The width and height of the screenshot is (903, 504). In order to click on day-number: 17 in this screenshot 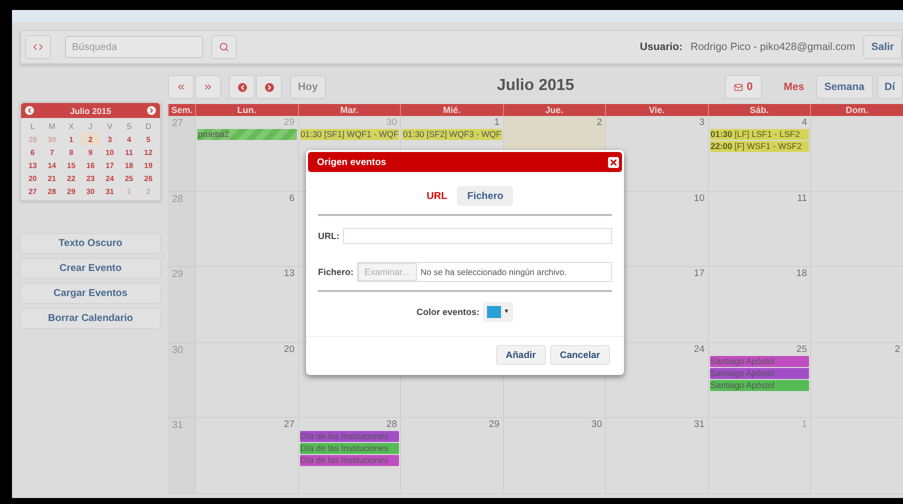, I will do `click(699, 274)`.